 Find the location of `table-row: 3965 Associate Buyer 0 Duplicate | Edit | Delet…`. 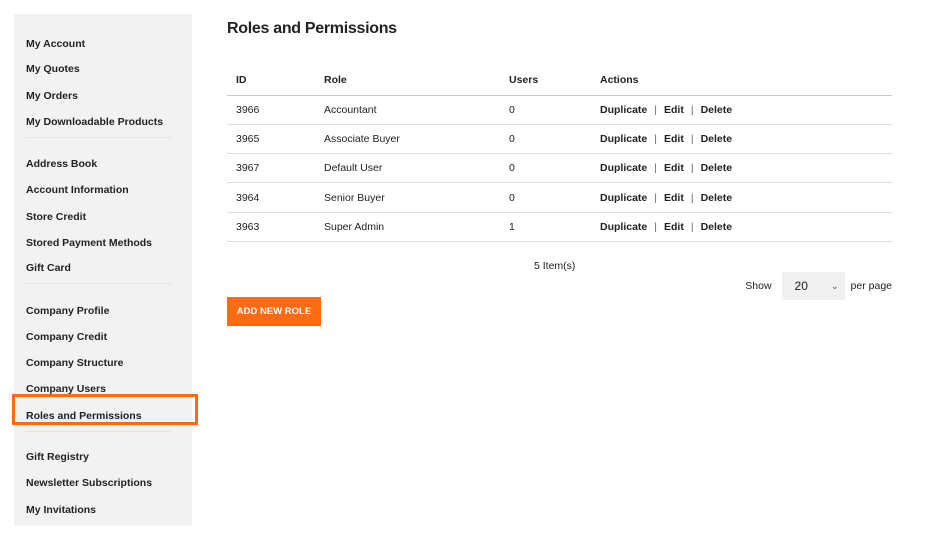

table-row: 3965 Associate Buyer 0 Duplicate | Edit | Delet… is located at coordinates (559, 139).